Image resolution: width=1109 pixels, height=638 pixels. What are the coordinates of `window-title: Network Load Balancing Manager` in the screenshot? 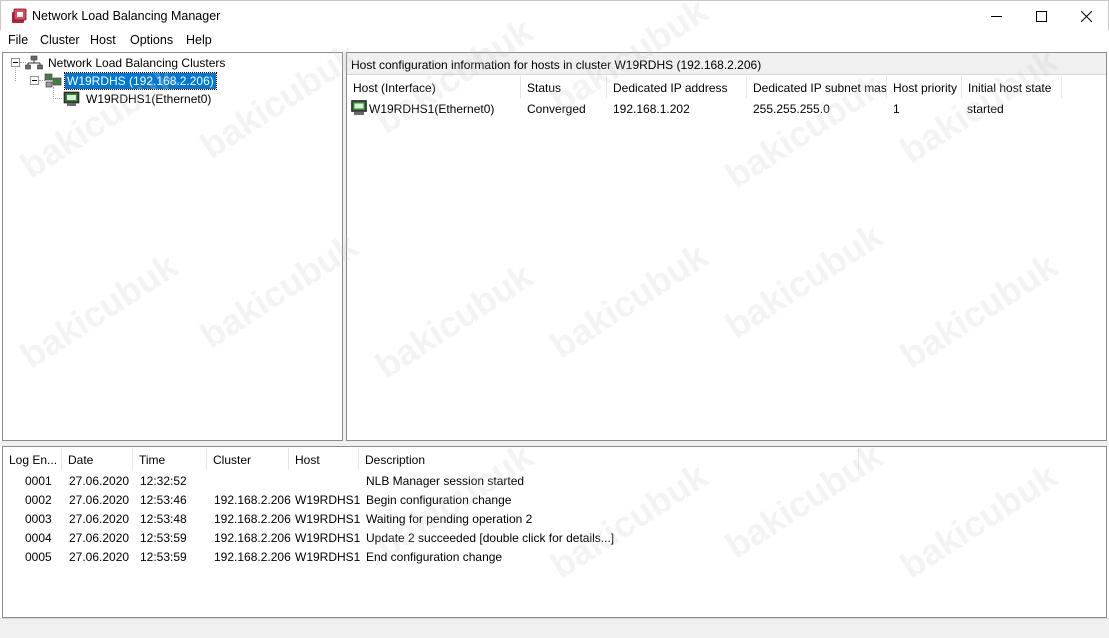 It's located at (126, 16).